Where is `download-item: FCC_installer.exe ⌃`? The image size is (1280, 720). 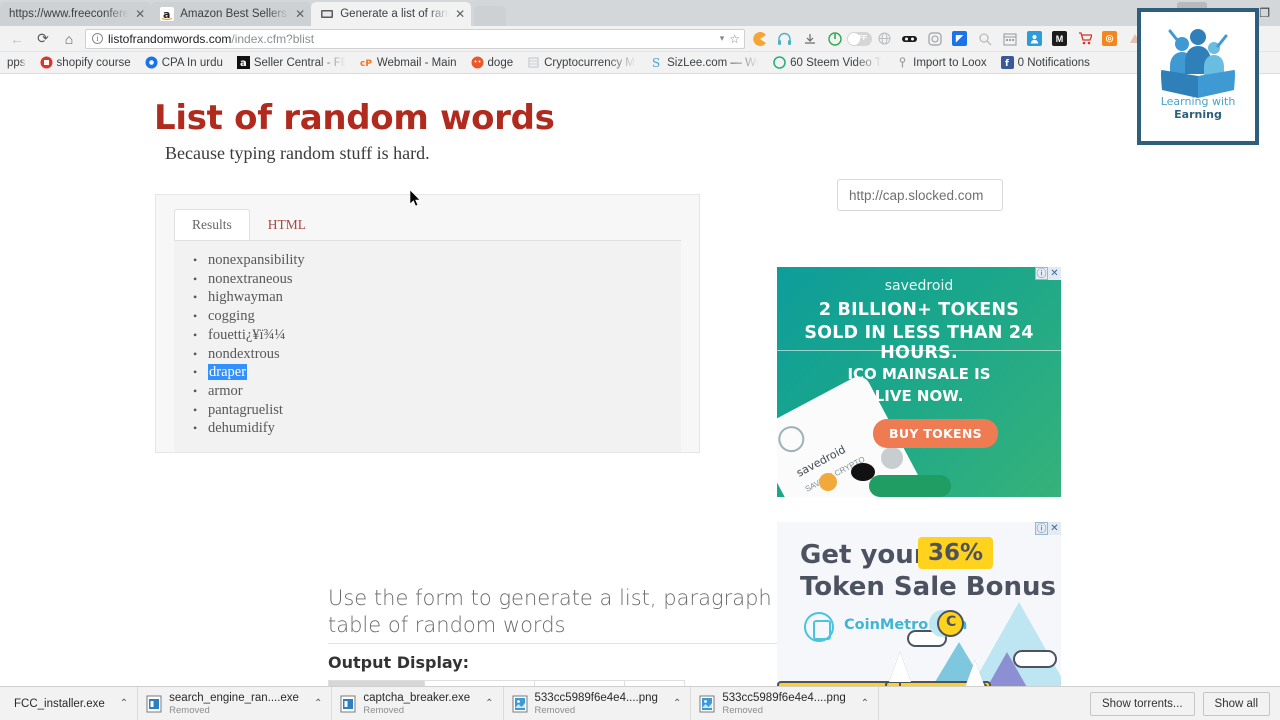
download-item: FCC_installer.exe ⌃ is located at coordinates (72, 703).